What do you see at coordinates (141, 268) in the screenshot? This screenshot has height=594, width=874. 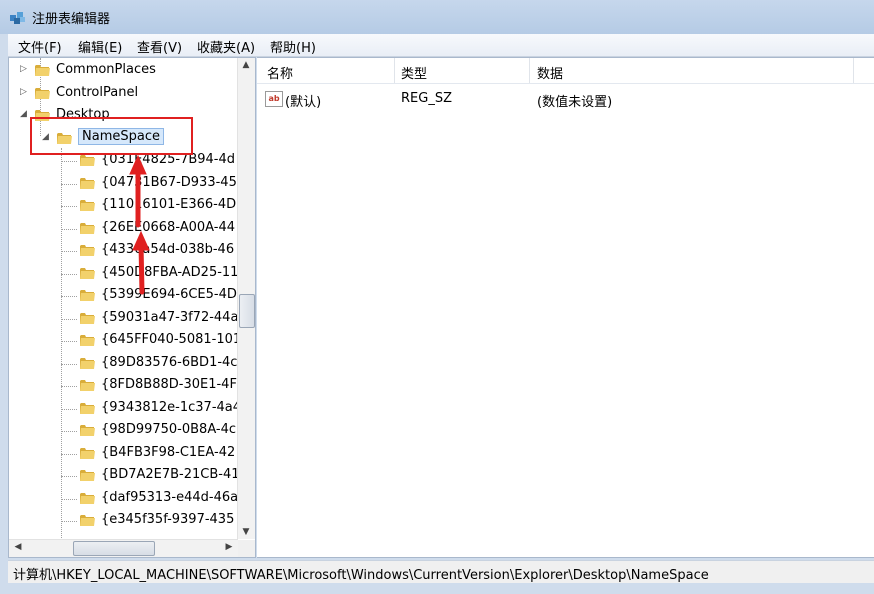 I see `annotation-arrow-lower` at bounding box center [141, 268].